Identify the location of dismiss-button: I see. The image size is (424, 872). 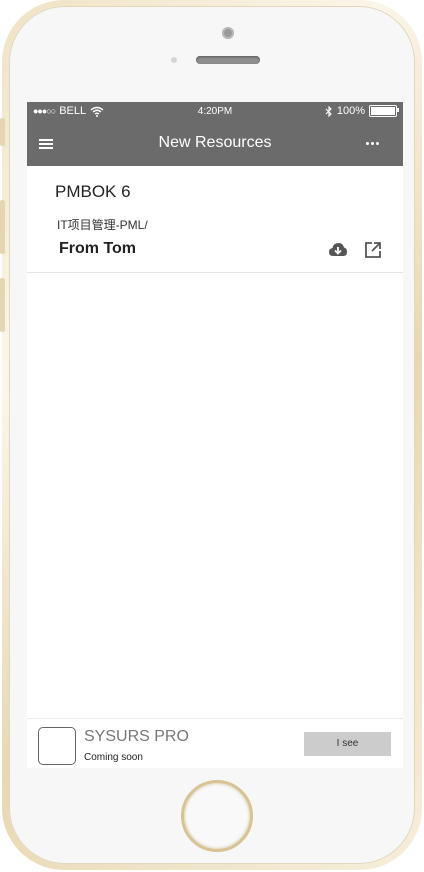
(347, 744).